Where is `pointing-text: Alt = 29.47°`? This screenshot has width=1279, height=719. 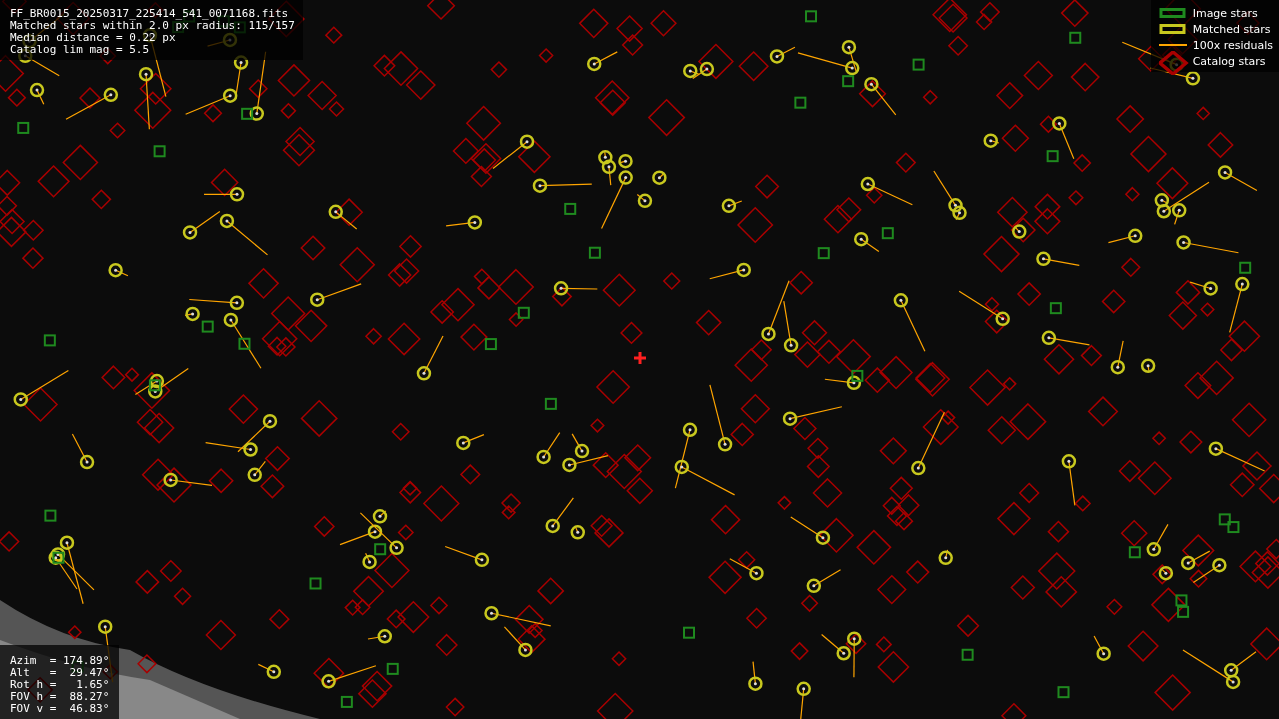
pointing-text: Alt = 29.47° is located at coordinates (60, 673).